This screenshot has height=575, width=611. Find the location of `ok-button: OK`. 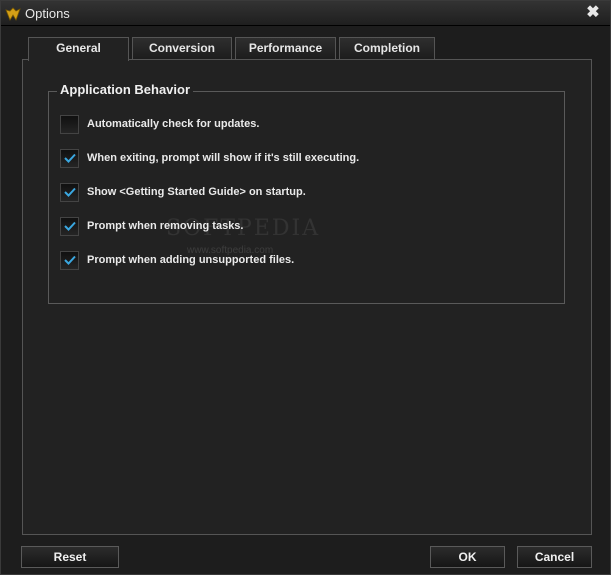

ok-button: OK is located at coordinates (467, 557).